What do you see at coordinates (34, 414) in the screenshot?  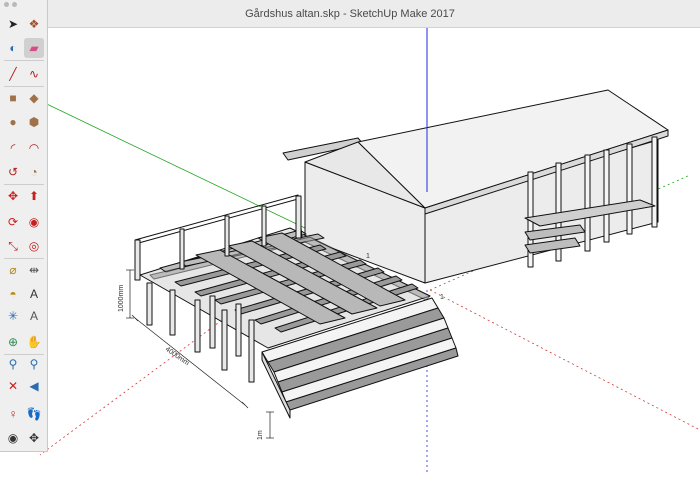 I see `walk-tool-icon: 👣` at bounding box center [34, 414].